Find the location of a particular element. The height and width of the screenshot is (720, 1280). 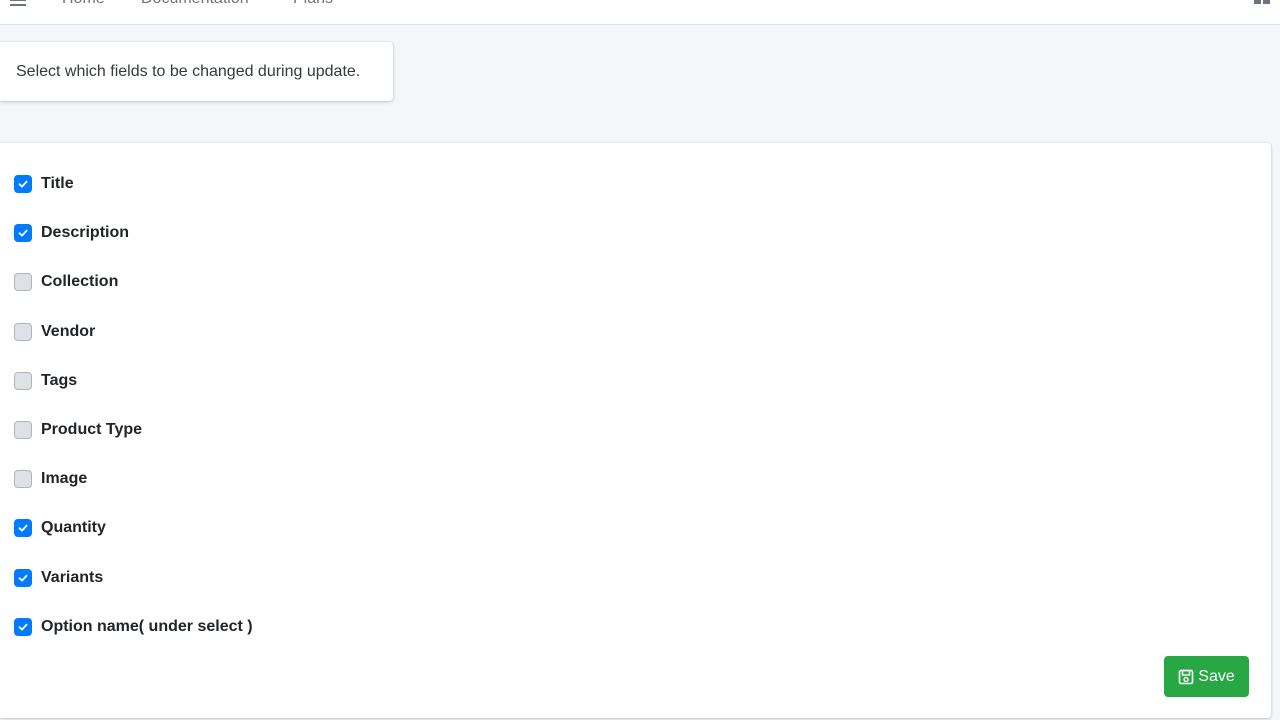

field-label: Product Type is located at coordinates (92, 429).